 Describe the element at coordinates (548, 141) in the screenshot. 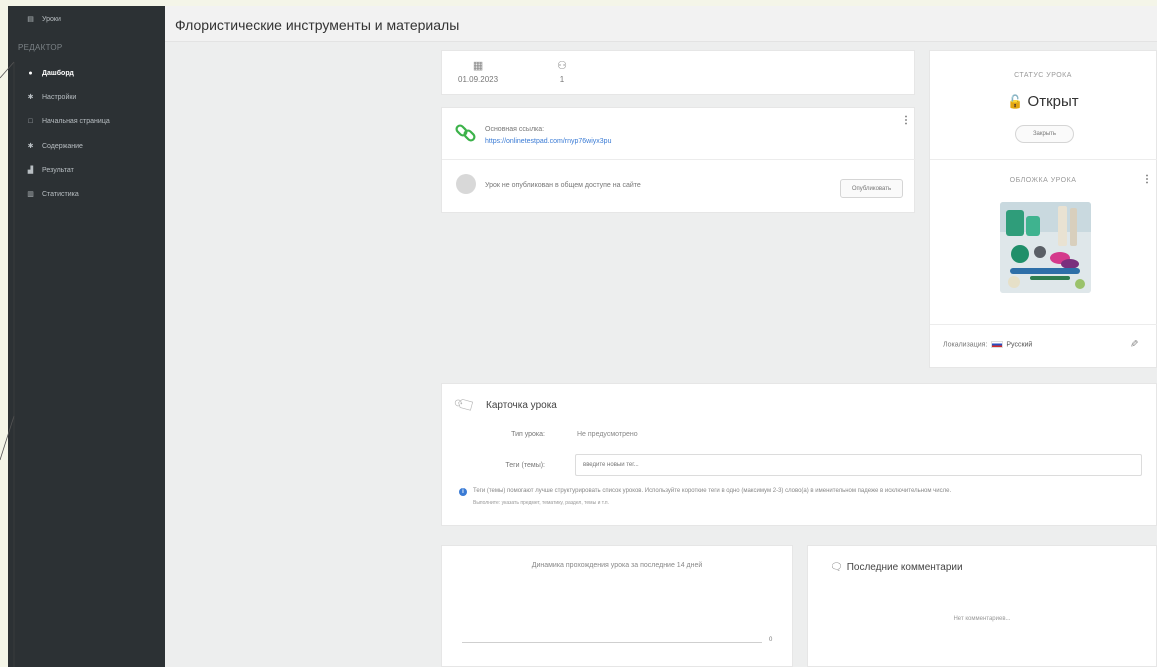

I see `lesson-url-link: https://onlinetestpad.com/rnyp76wiyx3pu` at that location.